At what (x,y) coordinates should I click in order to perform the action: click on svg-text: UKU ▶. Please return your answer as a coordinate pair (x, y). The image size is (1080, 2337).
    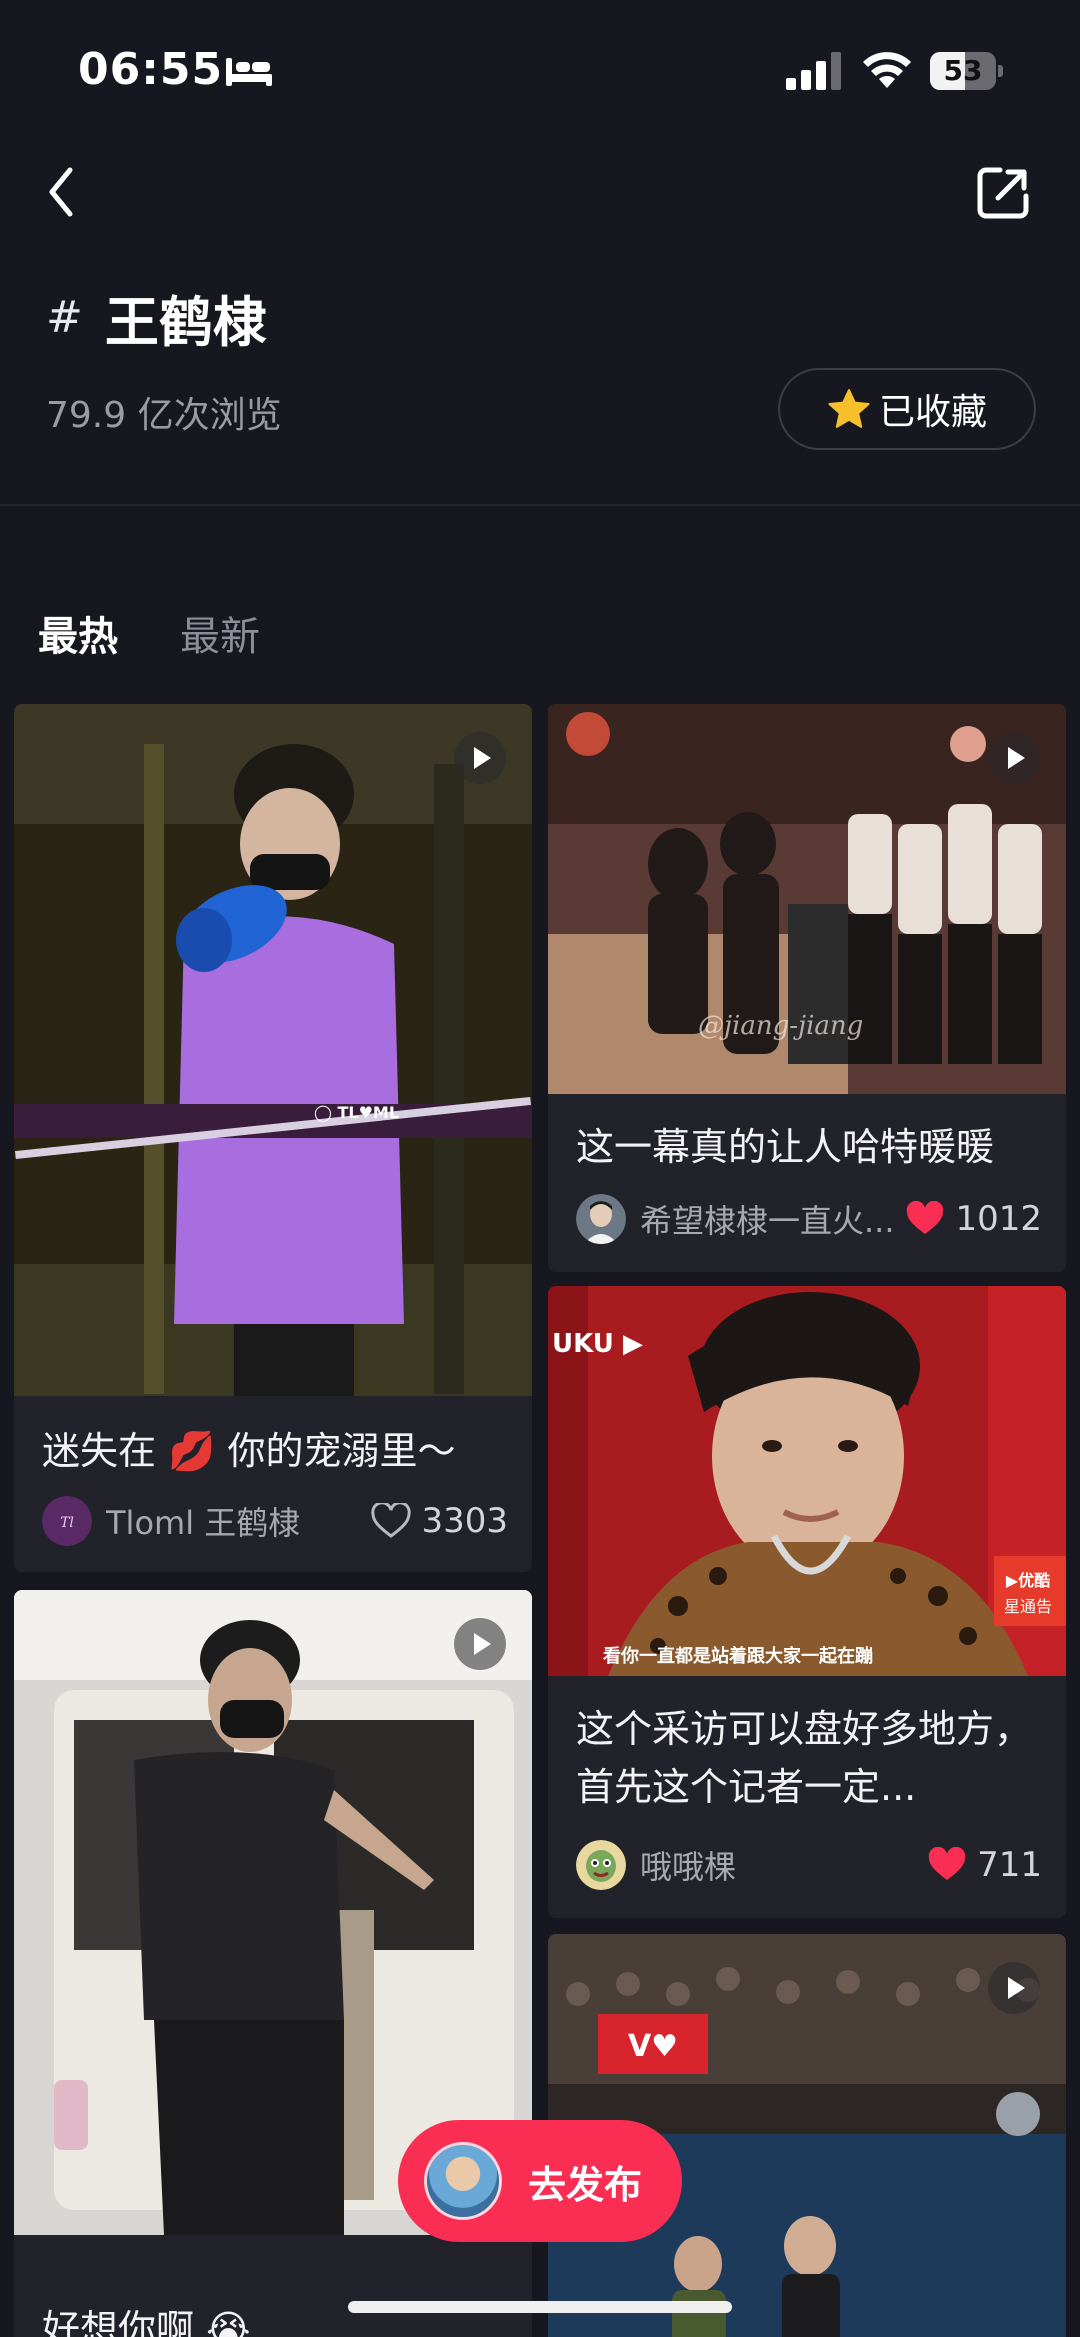
    Looking at the image, I should click on (597, 1344).